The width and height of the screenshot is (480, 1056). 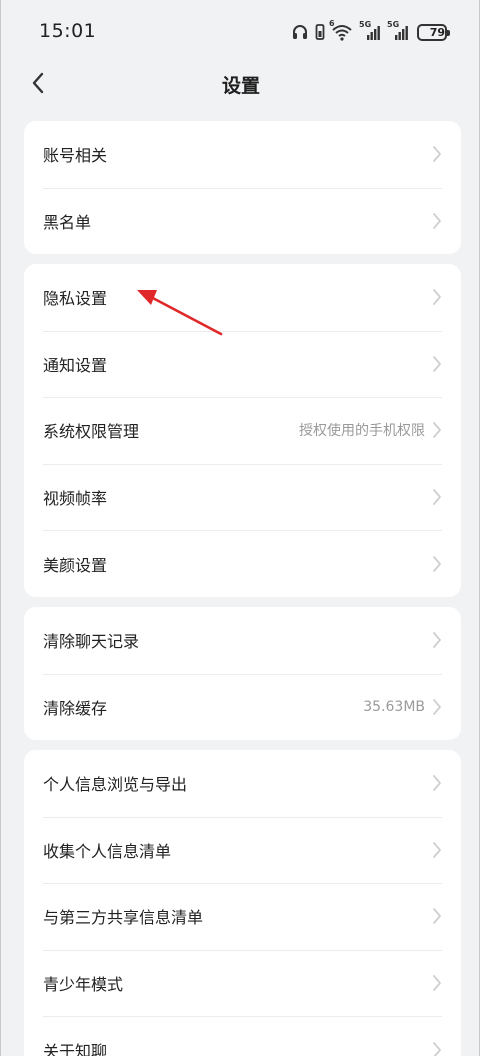 I want to click on settings-item-notification: 通知设置, so click(x=242, y=364).